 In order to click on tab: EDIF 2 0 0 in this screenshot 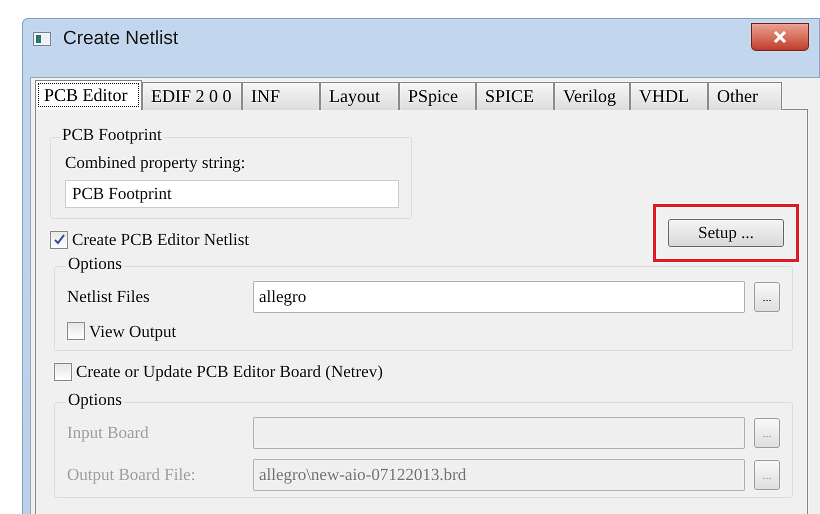, I will do `click(192, 96)`.